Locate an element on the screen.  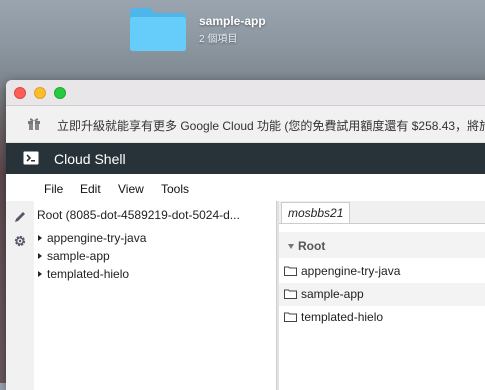
editor-tab: mosbbs21 is located at coordinates (316, 212).